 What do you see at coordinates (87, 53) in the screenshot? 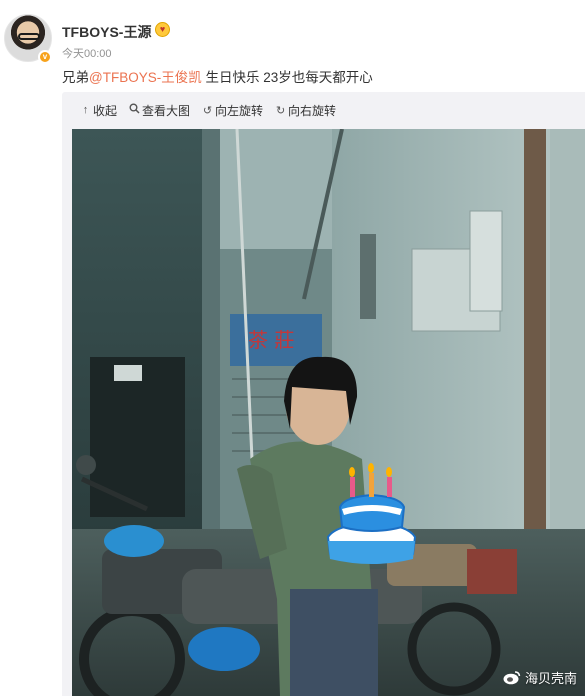
I see `post-timestamp: 今天00:00` at bounding box center [87, 53].